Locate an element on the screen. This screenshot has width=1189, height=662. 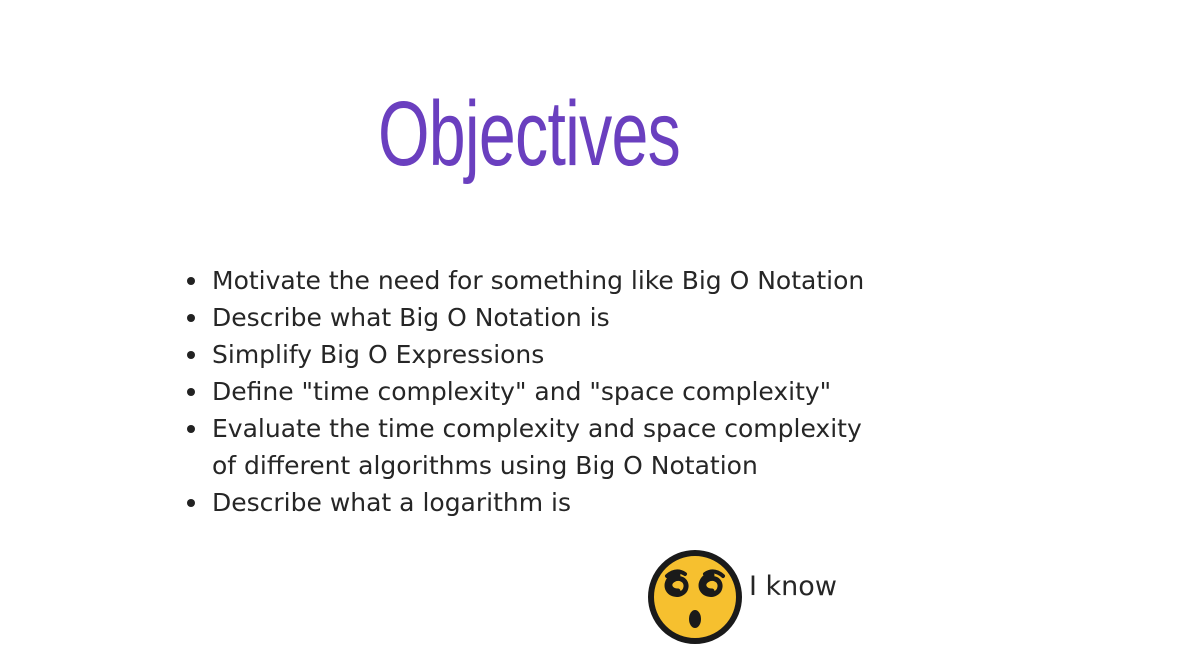
objective-item: Describe what Big O Notation is is located at coordinates (559, 317).